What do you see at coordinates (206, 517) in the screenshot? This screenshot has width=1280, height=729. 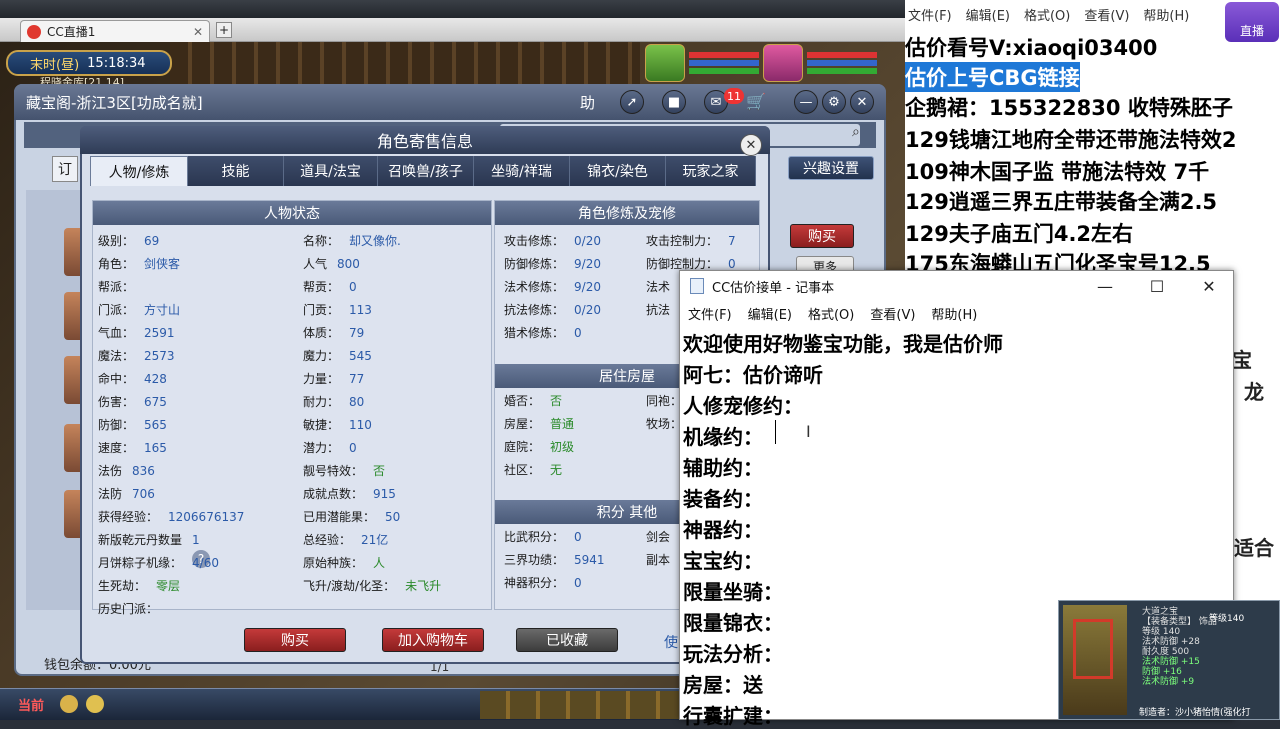 I see `stat-value: 1206676137` at bounding box center [206, 517].